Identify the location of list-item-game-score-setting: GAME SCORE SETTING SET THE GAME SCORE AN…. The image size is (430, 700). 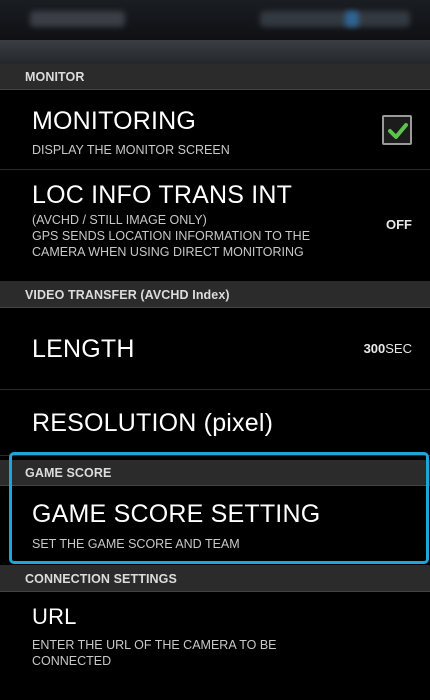
(215, 526).